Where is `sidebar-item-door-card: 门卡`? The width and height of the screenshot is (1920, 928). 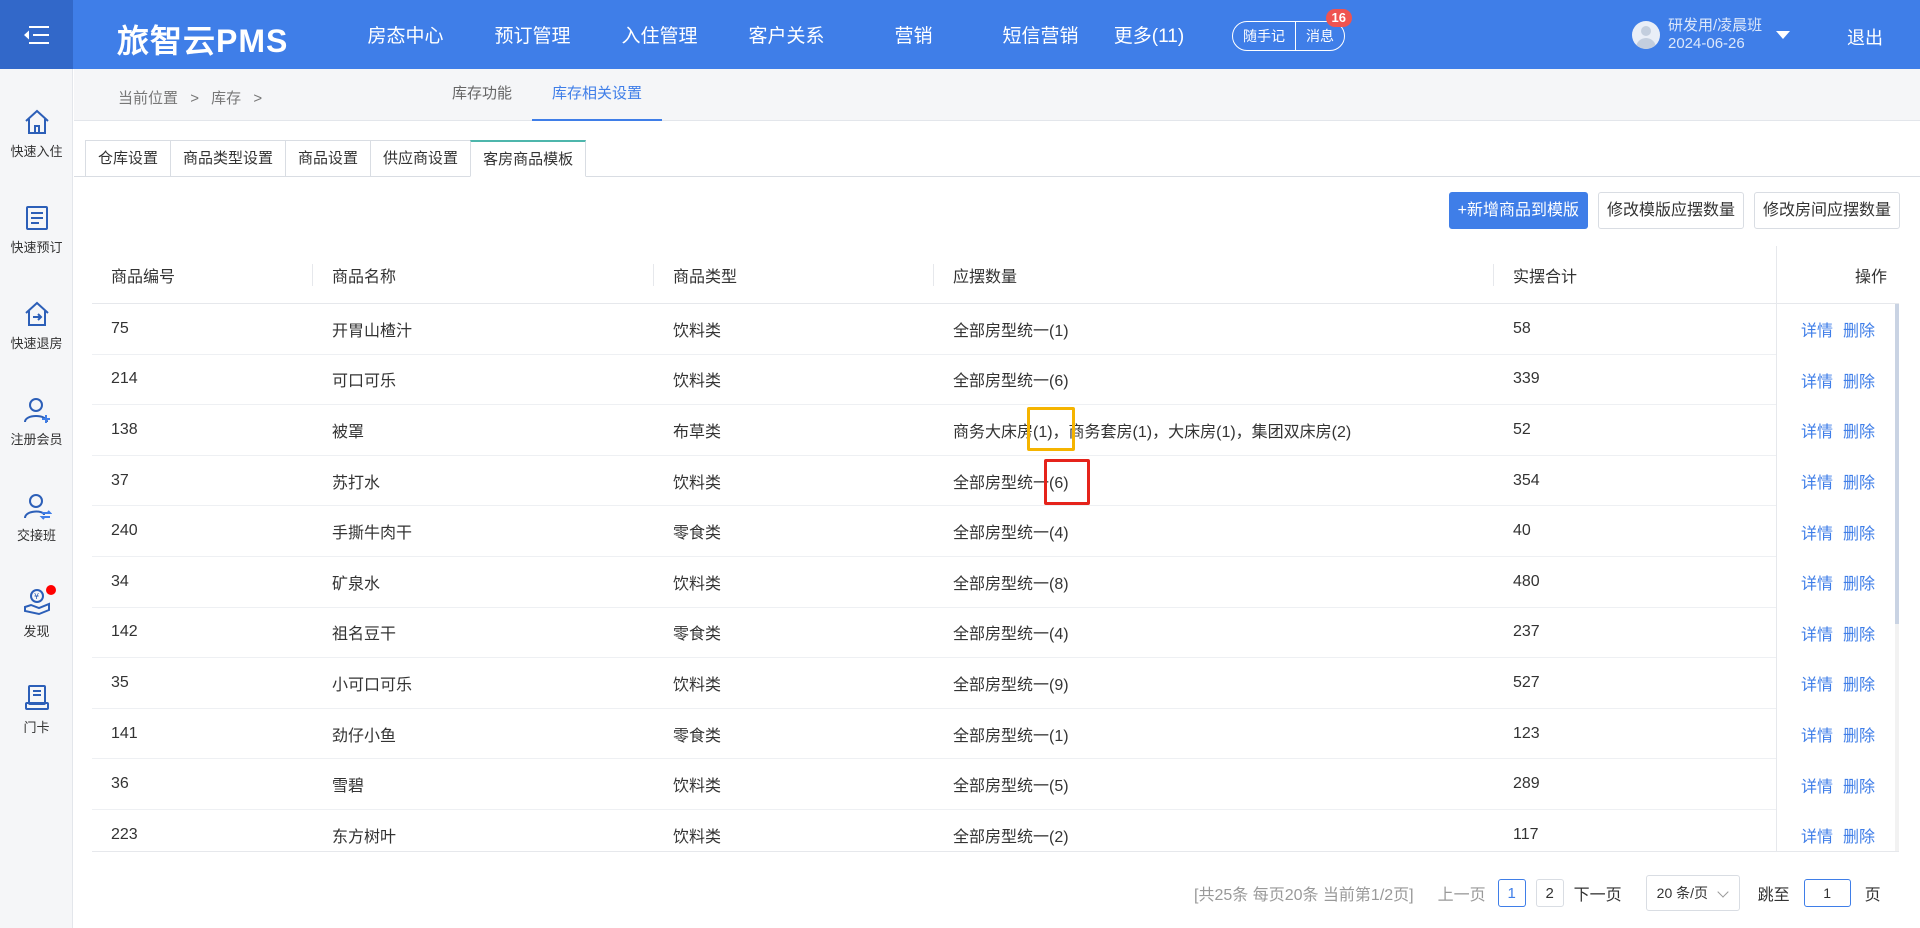 sidebar-item-door-card: 门卡 is located at coordinates (36, 709).